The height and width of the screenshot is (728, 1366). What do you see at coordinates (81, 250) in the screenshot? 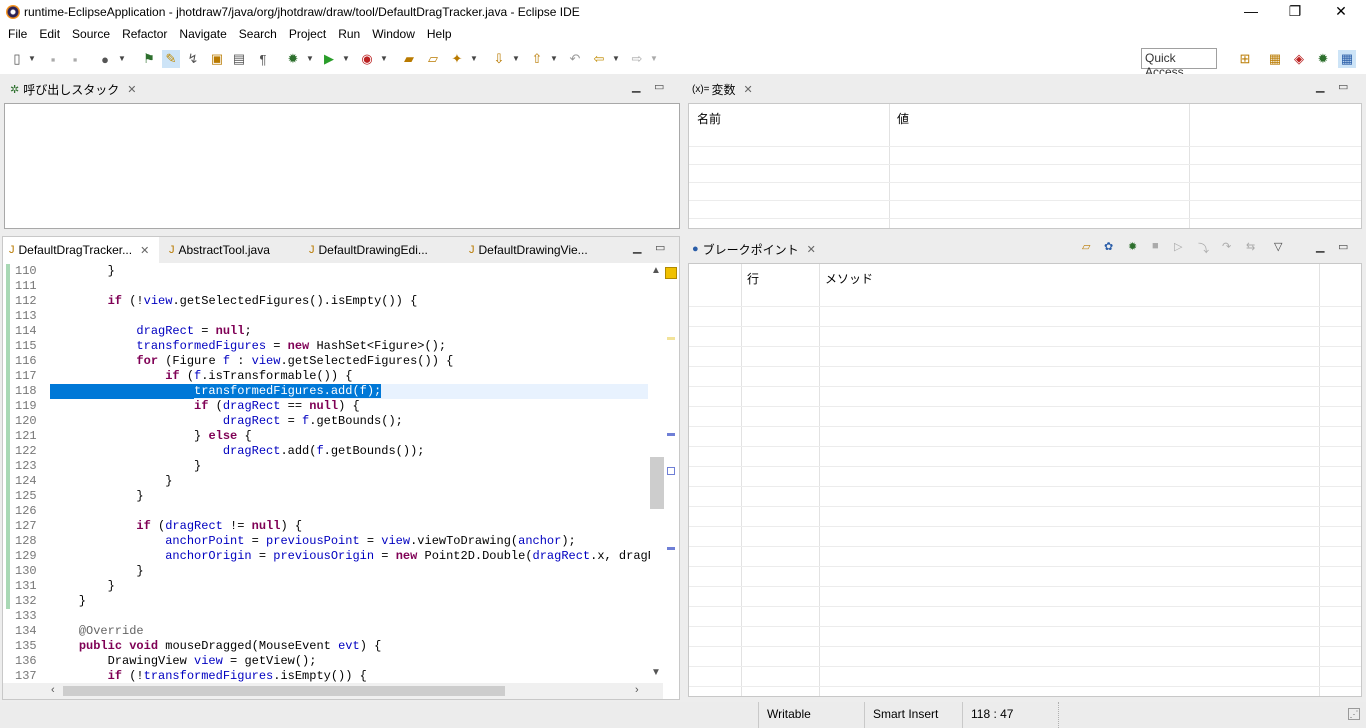
I see `editor-tab-defaultdragtracker: J DefaultDragTracker... ✕` at bounding box center [81, 250].